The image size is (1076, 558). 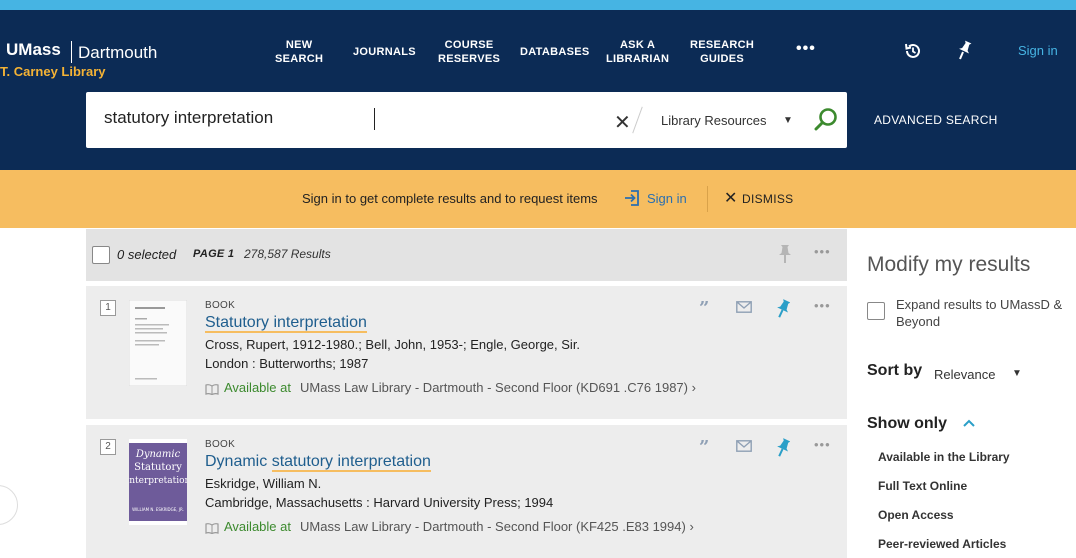 What do you see at coordinates (158, 467) in the screenshot?
I see `cover-text-line: Statutory` at bounding box center [158, 467].